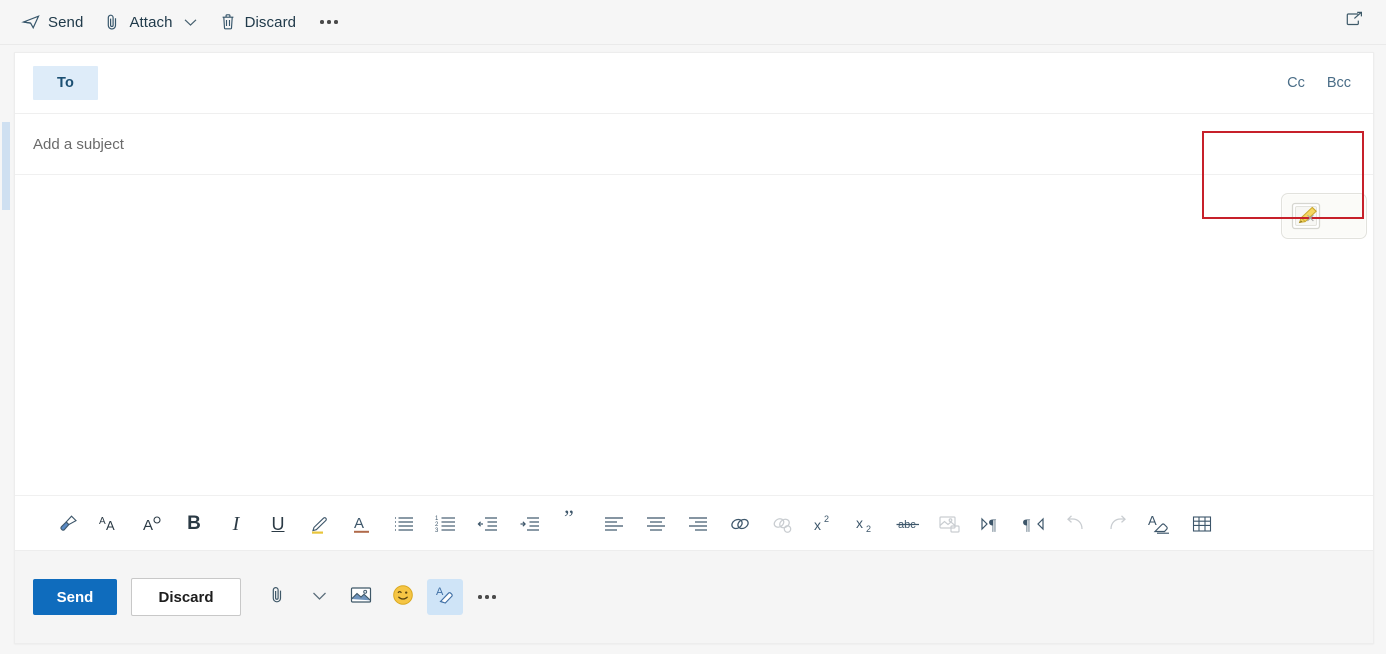 The height and width of the screenshot is (654, 1386). Describe the element at coordinates (446, 524) in the screenshot. I see `numbered-list-icon: 1 2 3` at that location.